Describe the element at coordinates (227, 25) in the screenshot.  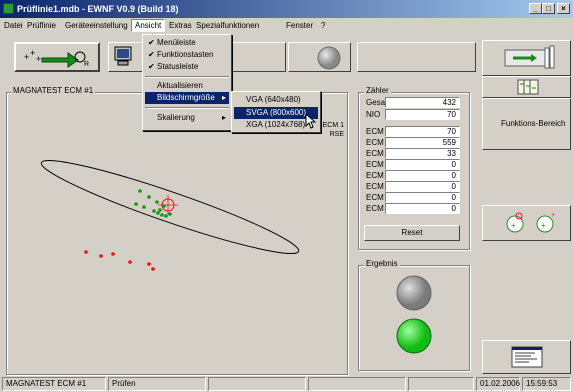
I see `menu-spezialfunktionen: Spezialfunktionen` at that location.